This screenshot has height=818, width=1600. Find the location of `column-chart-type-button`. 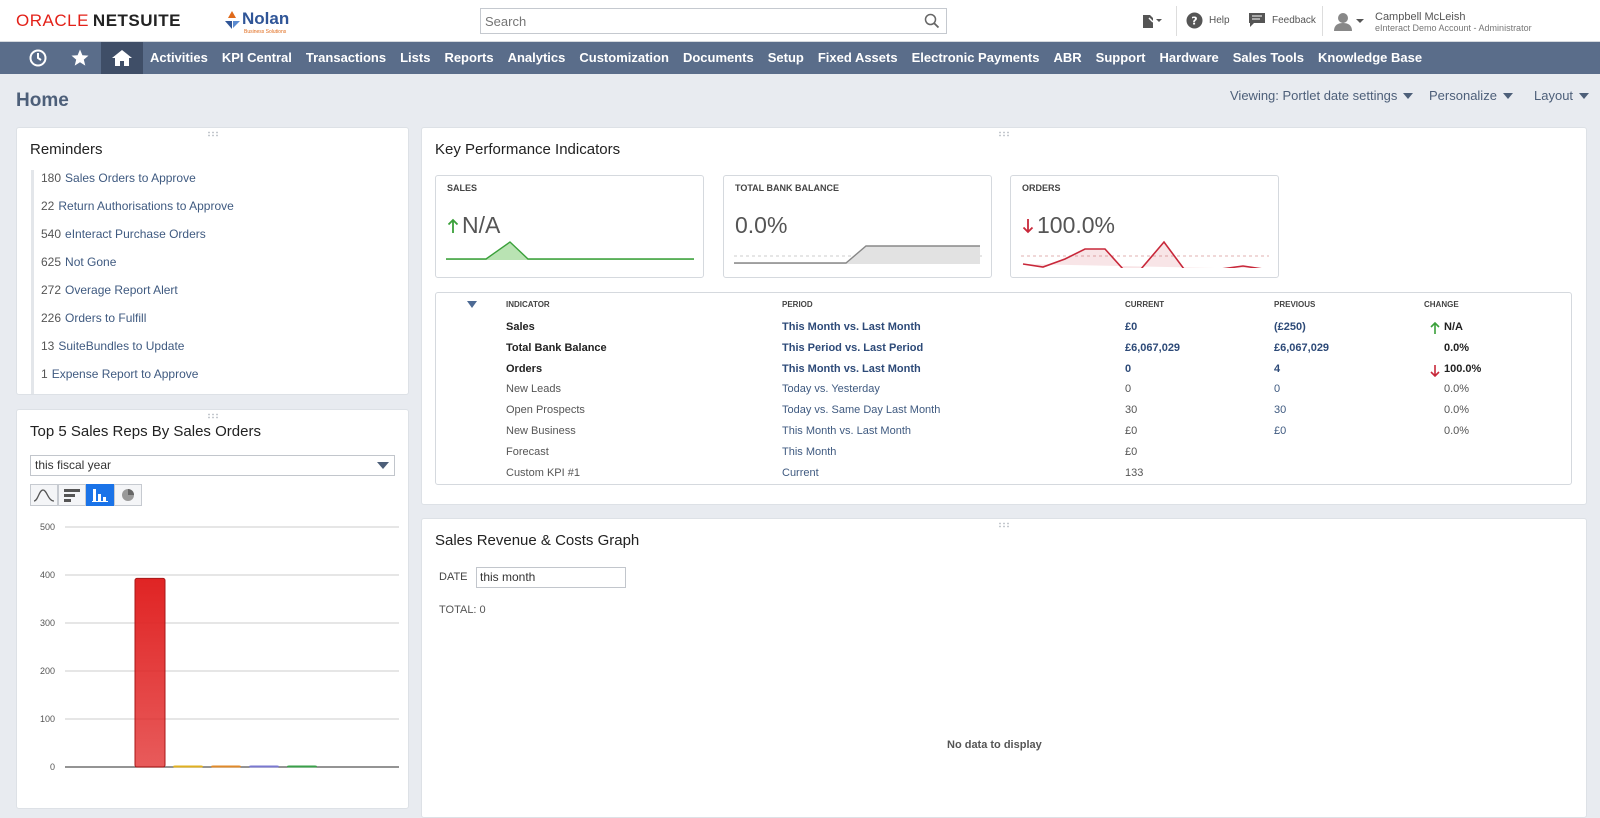

column-chart-type-button is located at coordinates (100, 495).